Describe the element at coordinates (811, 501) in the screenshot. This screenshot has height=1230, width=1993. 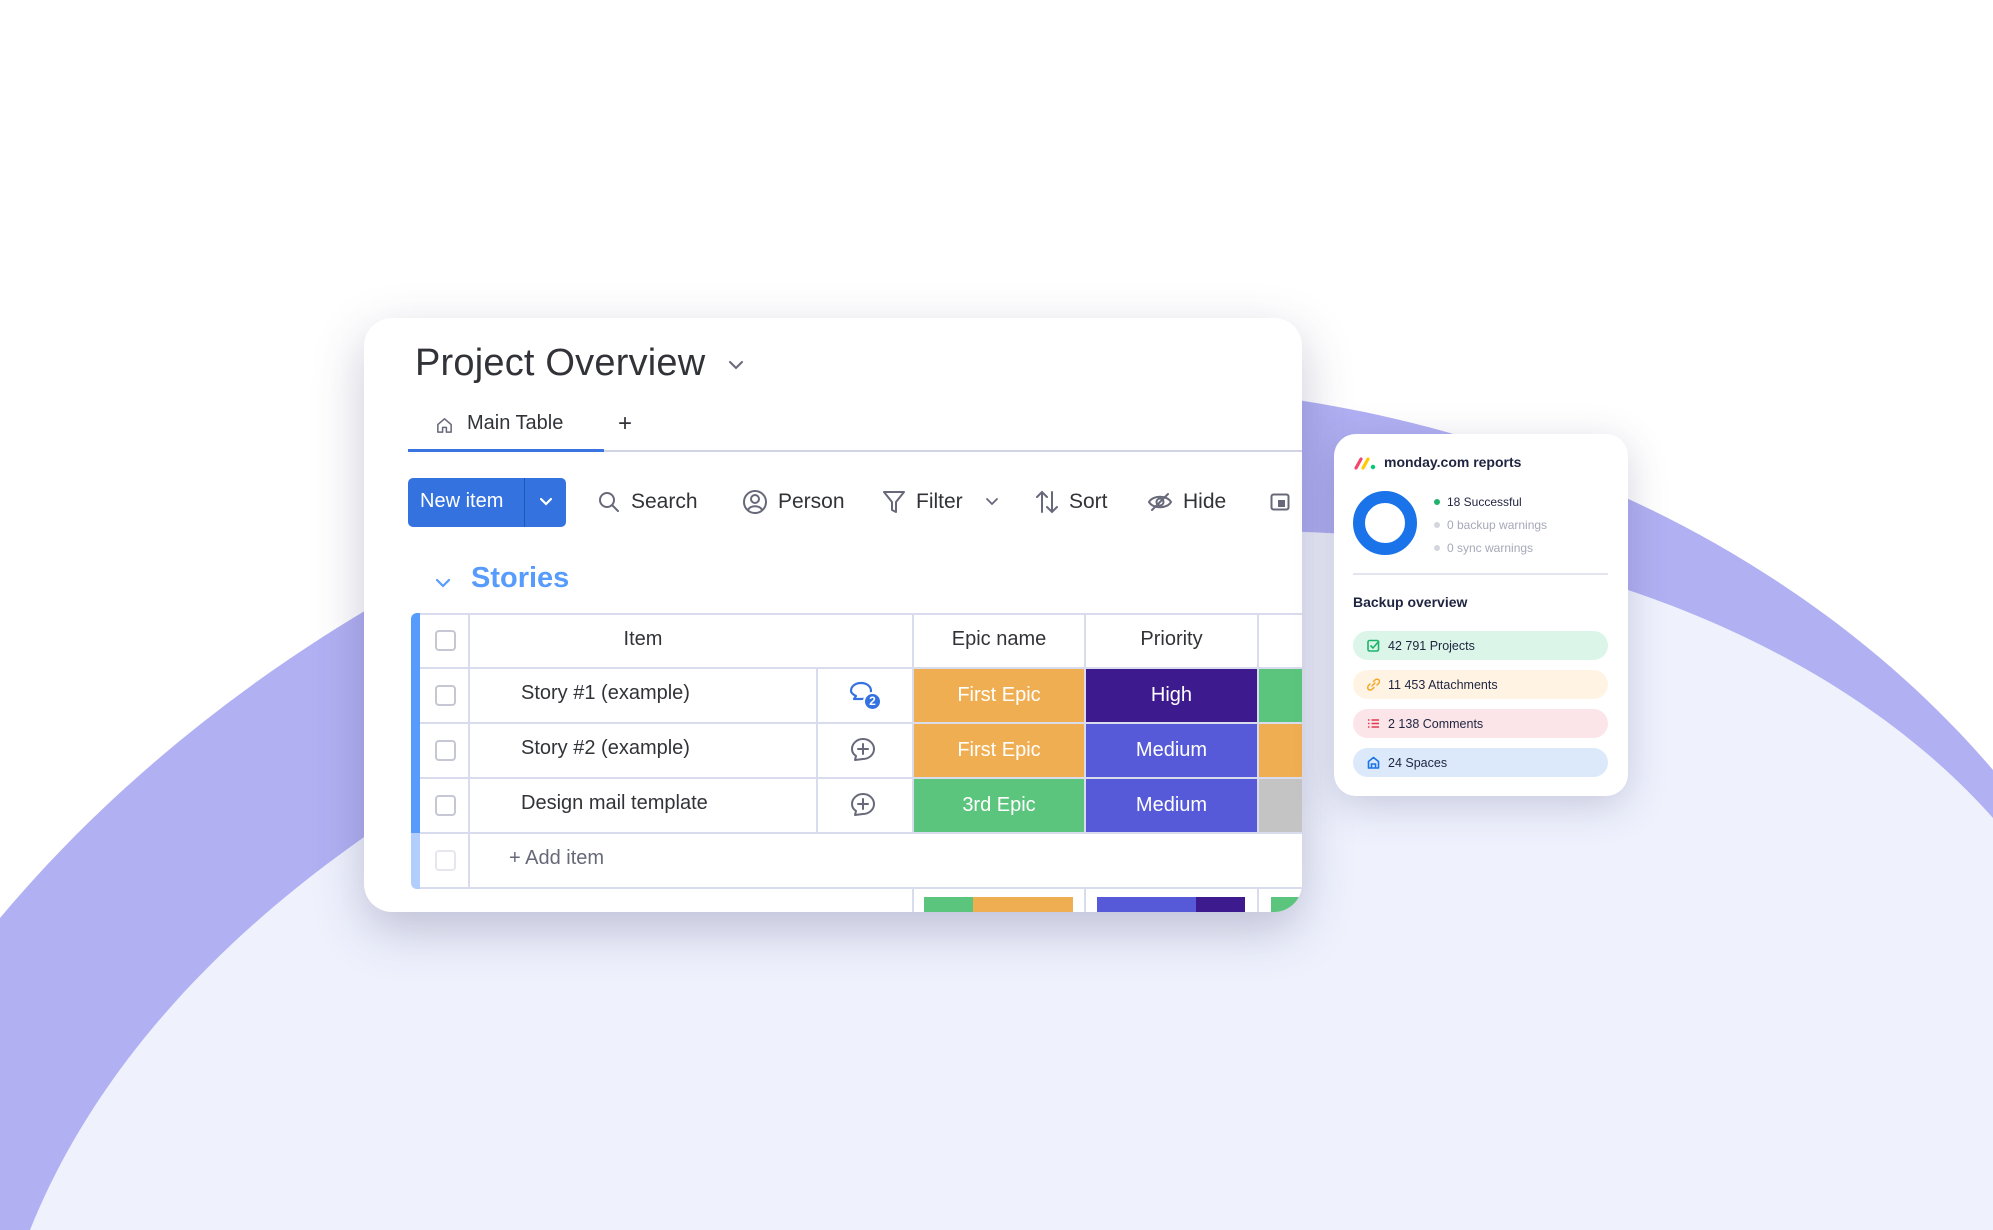
I see `person-label: Person` at that location.